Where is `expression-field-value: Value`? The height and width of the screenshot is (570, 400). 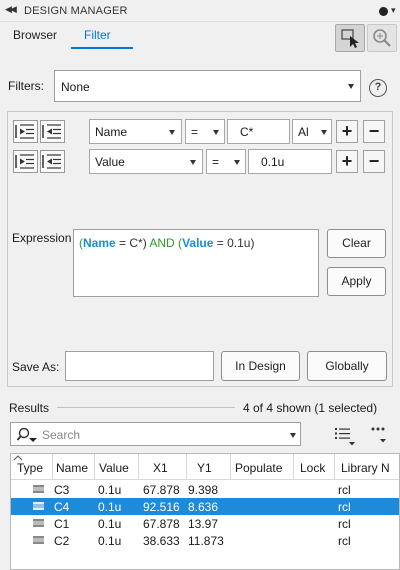
expression-field-value: Value is located at coordinates (198, 243).